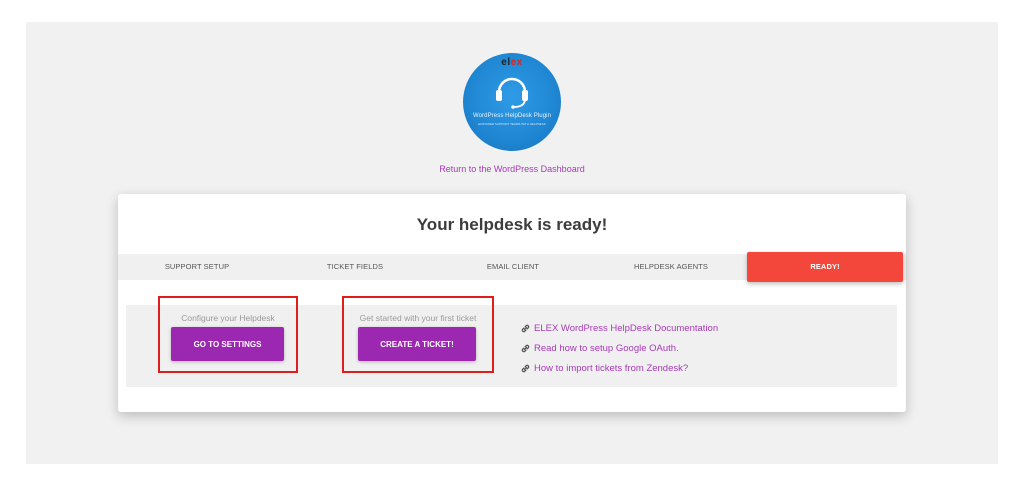 Image resolution: width=1024 pixels, height=488 pixels. What do you see at coordinates (512, 224) in the screenshot?
I see `card-title: Your helpdesk is ready!` at bounding box center [512, 224].